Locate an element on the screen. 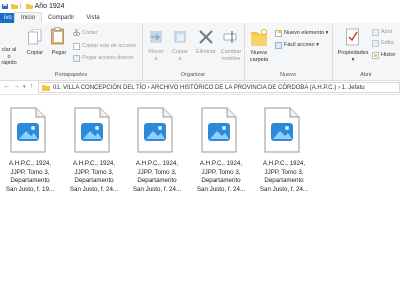 The image size is (400, 300). easy-access-label: Fácil acceso is located at coordinates (299, 45).